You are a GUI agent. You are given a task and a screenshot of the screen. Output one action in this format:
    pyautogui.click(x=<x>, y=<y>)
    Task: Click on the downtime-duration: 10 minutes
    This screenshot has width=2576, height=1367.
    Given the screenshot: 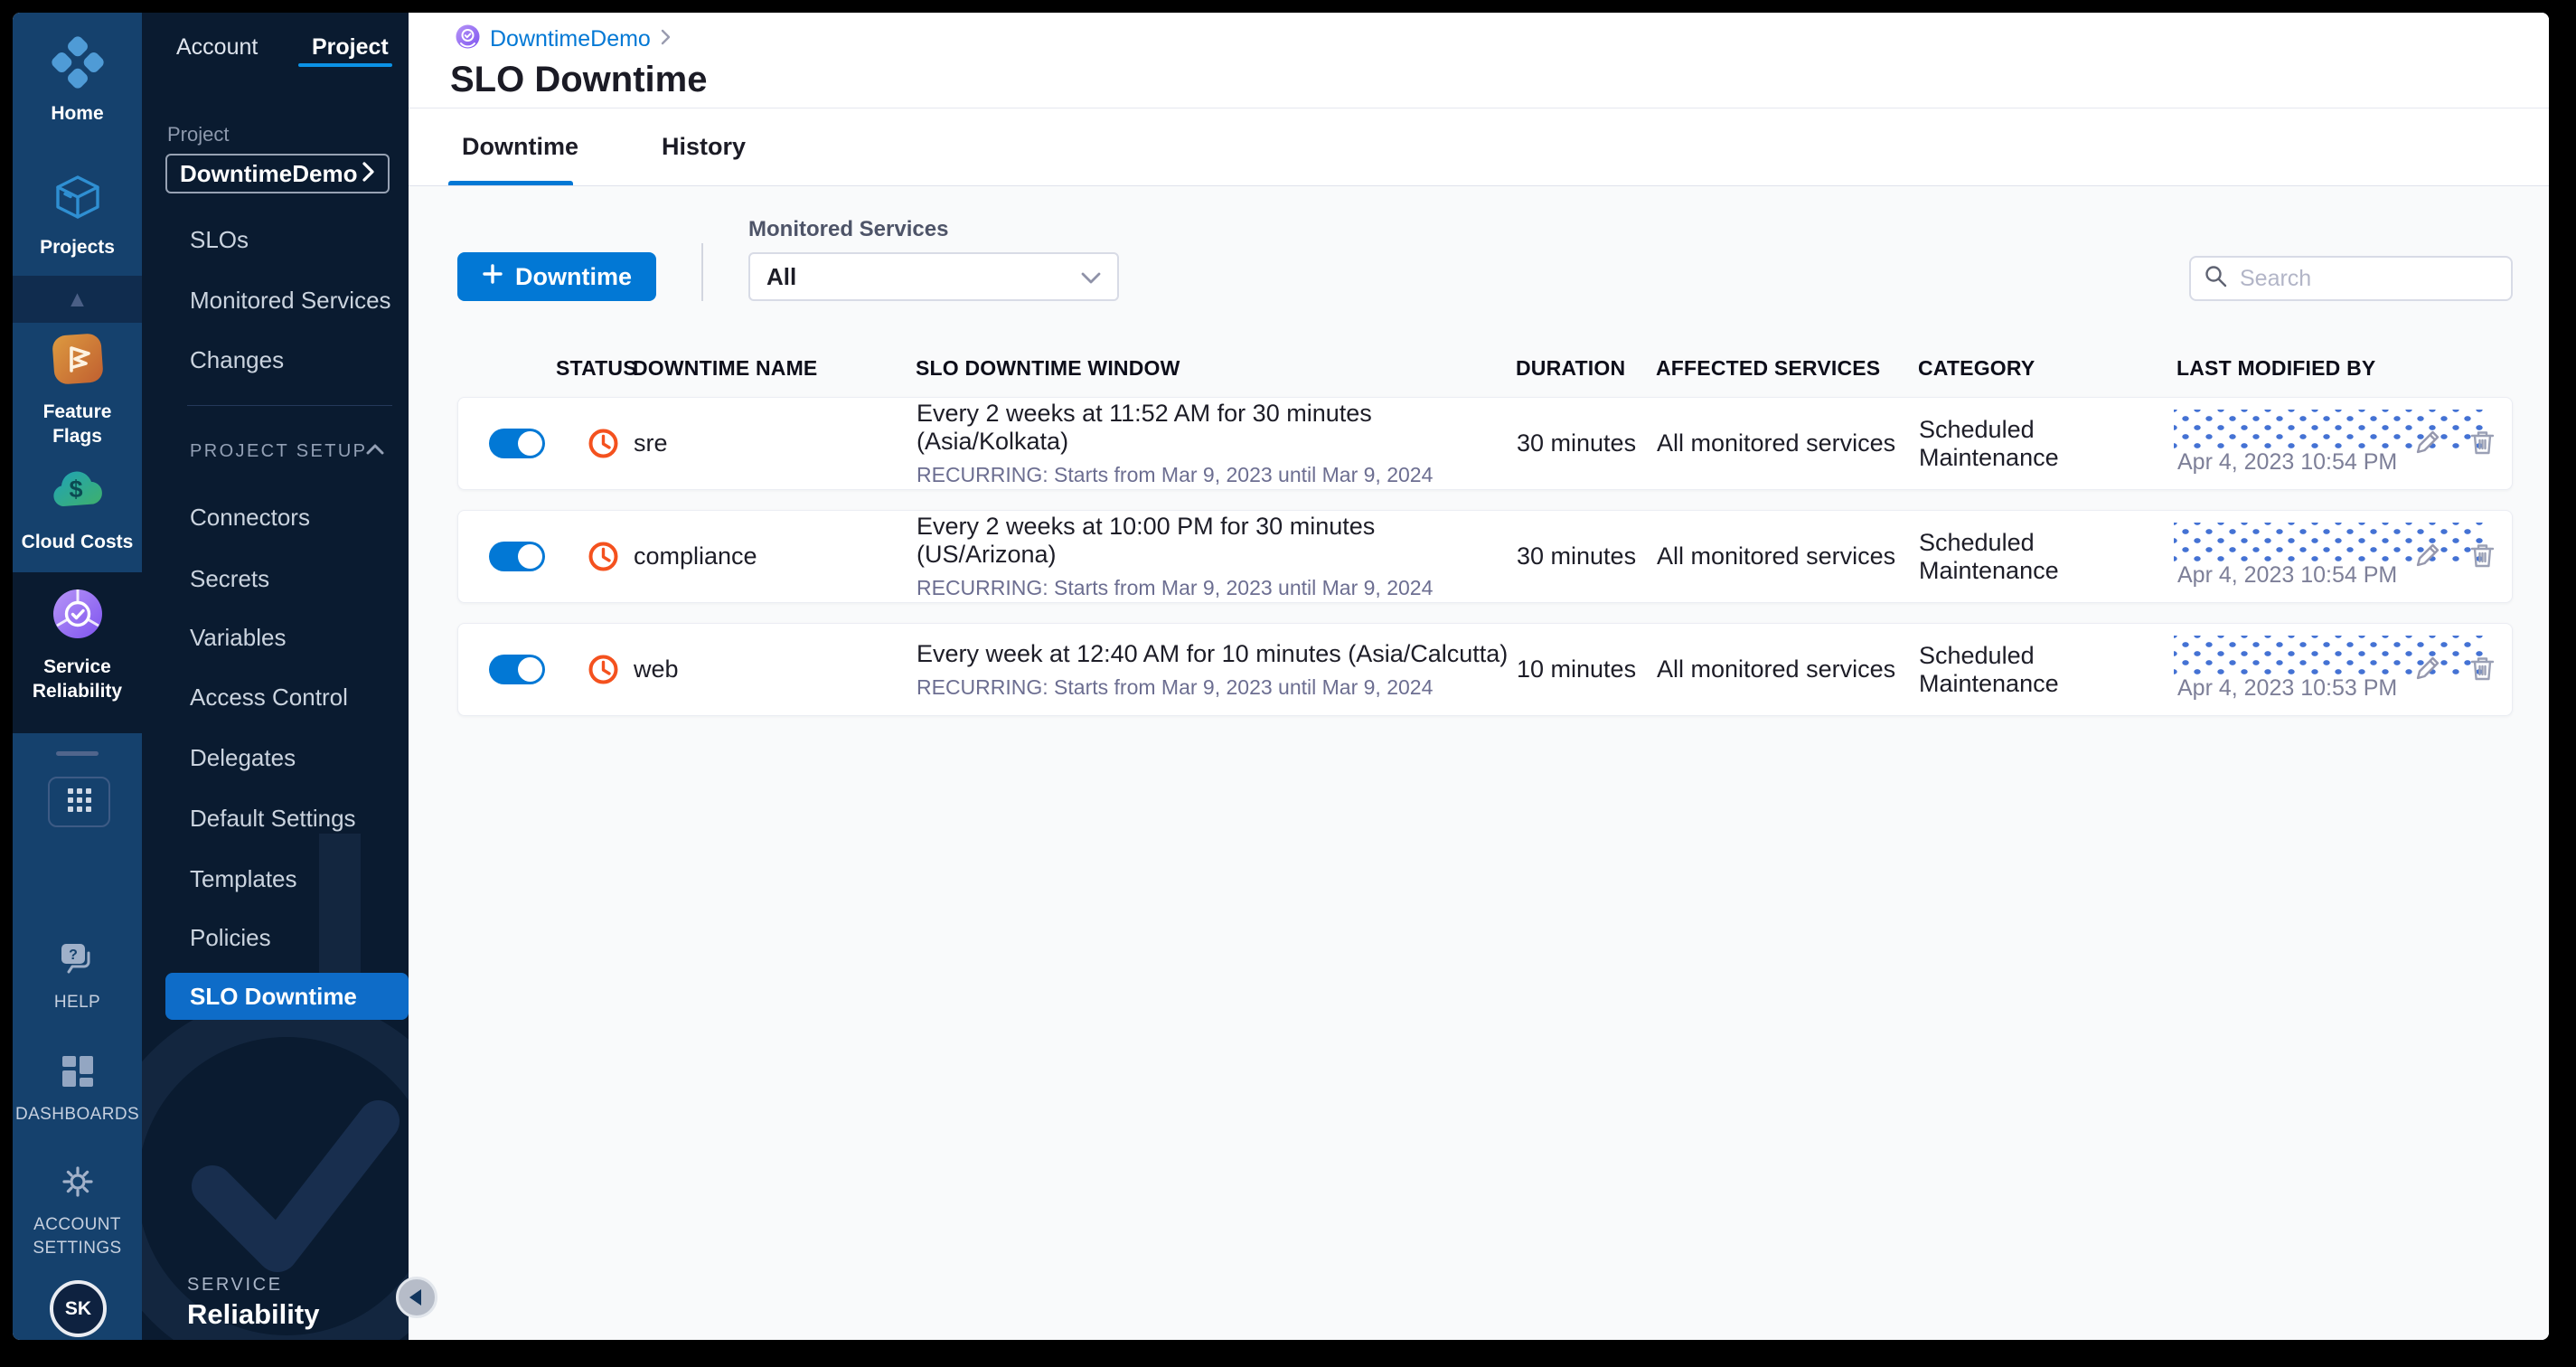 What is the action you would take?
    pyautogui.click(x=1577, y=669)
    